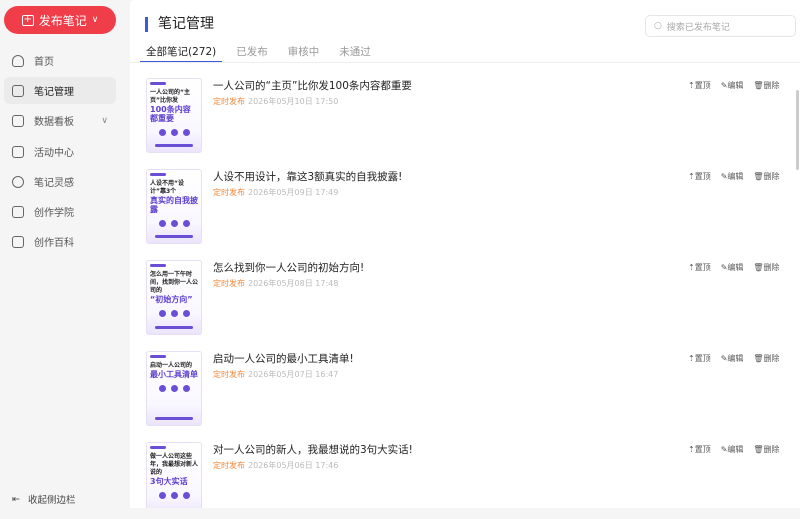 The width and height of the screenshot is (800, 519). I want to click on tabs: 全部笔记(272) 已发布 审核中 未通过, so click(262, 53).